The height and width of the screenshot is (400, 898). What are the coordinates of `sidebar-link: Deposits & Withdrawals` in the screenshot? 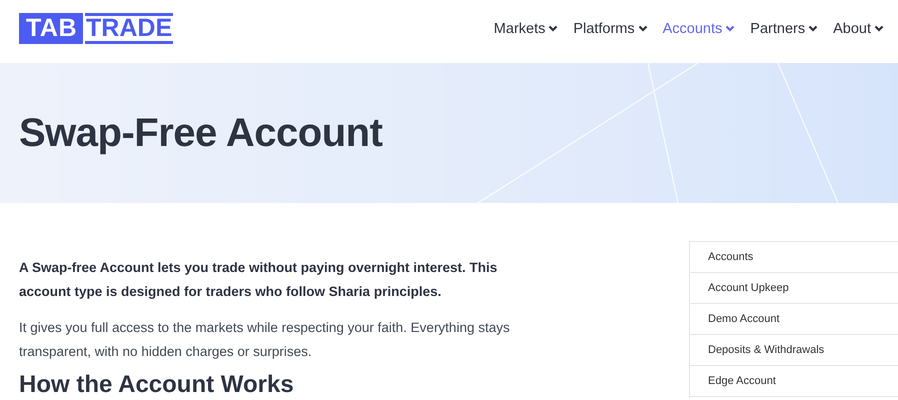 It's located at (794, 350).